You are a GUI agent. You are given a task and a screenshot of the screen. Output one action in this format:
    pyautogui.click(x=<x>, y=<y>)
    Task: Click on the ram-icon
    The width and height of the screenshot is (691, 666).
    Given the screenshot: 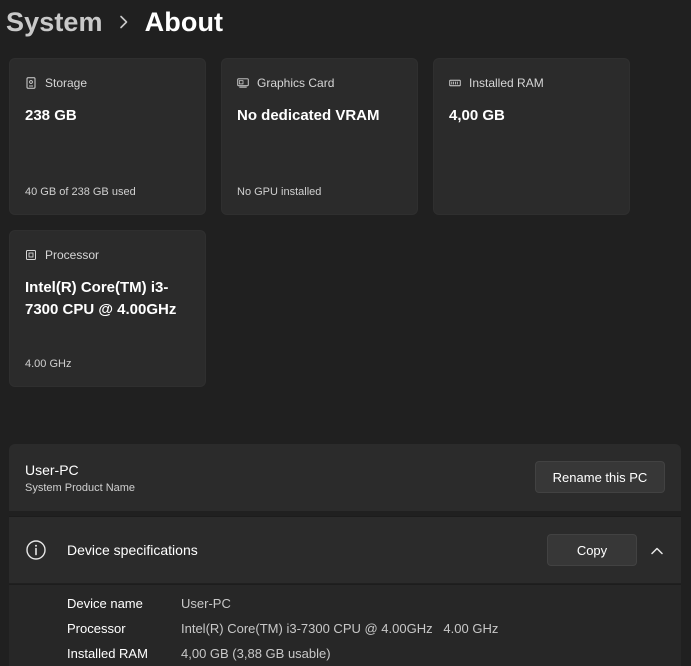 What is the action you would take?
    pyautogui.click(x=455, y=83)
    